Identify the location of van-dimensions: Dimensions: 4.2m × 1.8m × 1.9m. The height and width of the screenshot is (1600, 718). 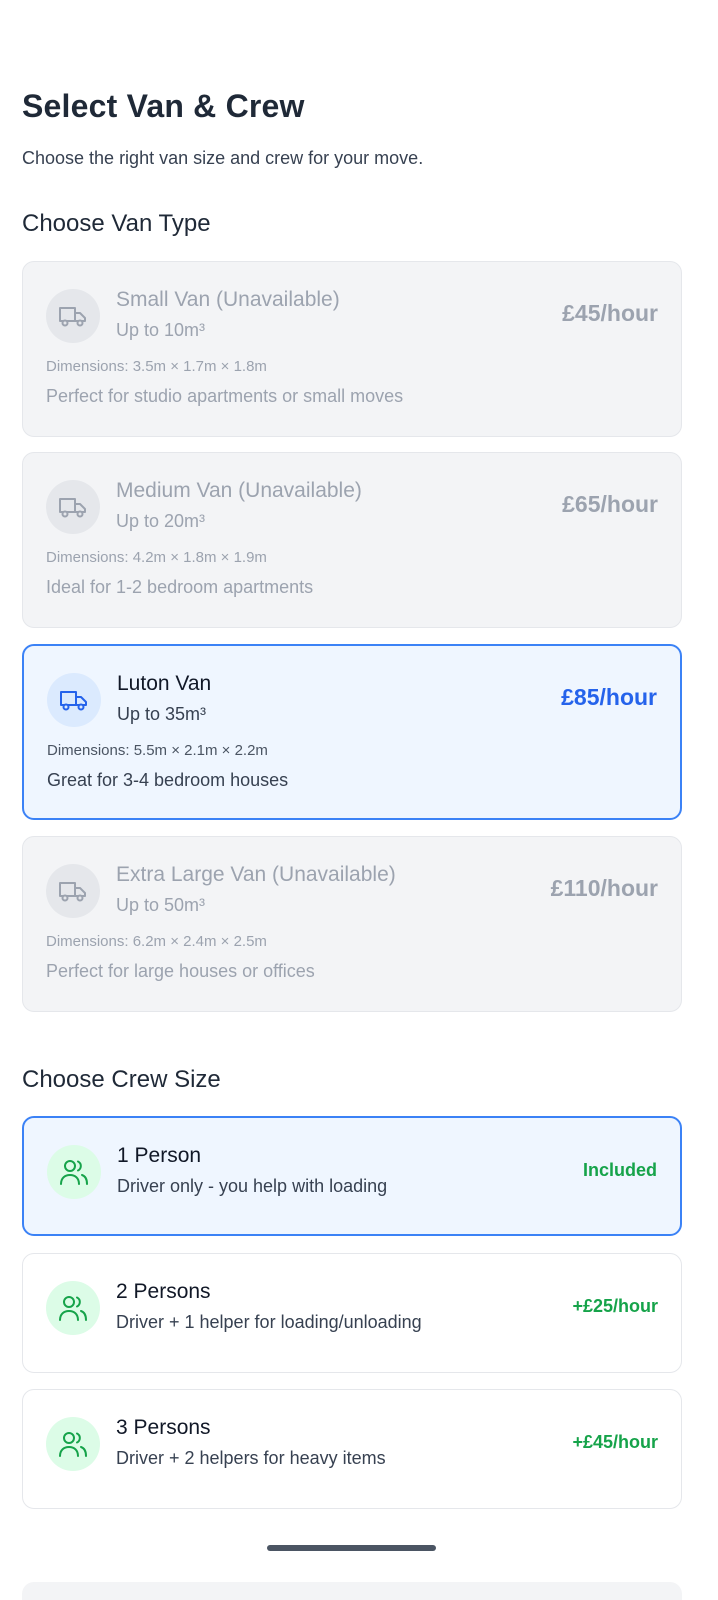
(156, 557).